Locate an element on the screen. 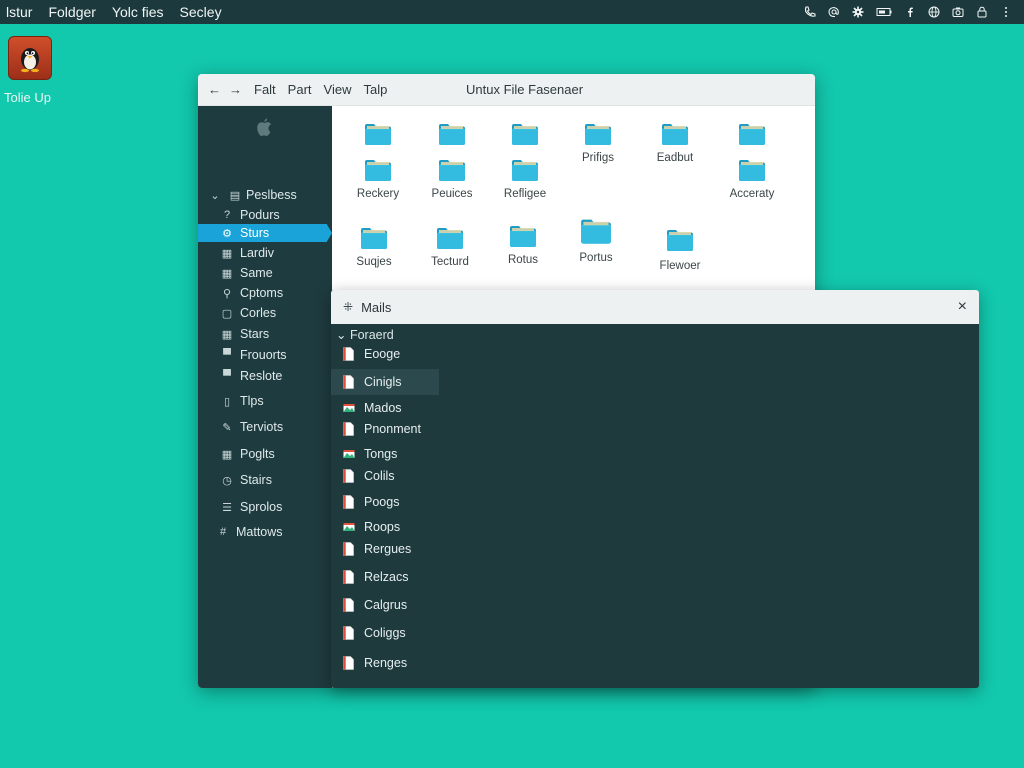  at-icon is located at coordinates (834, 12).